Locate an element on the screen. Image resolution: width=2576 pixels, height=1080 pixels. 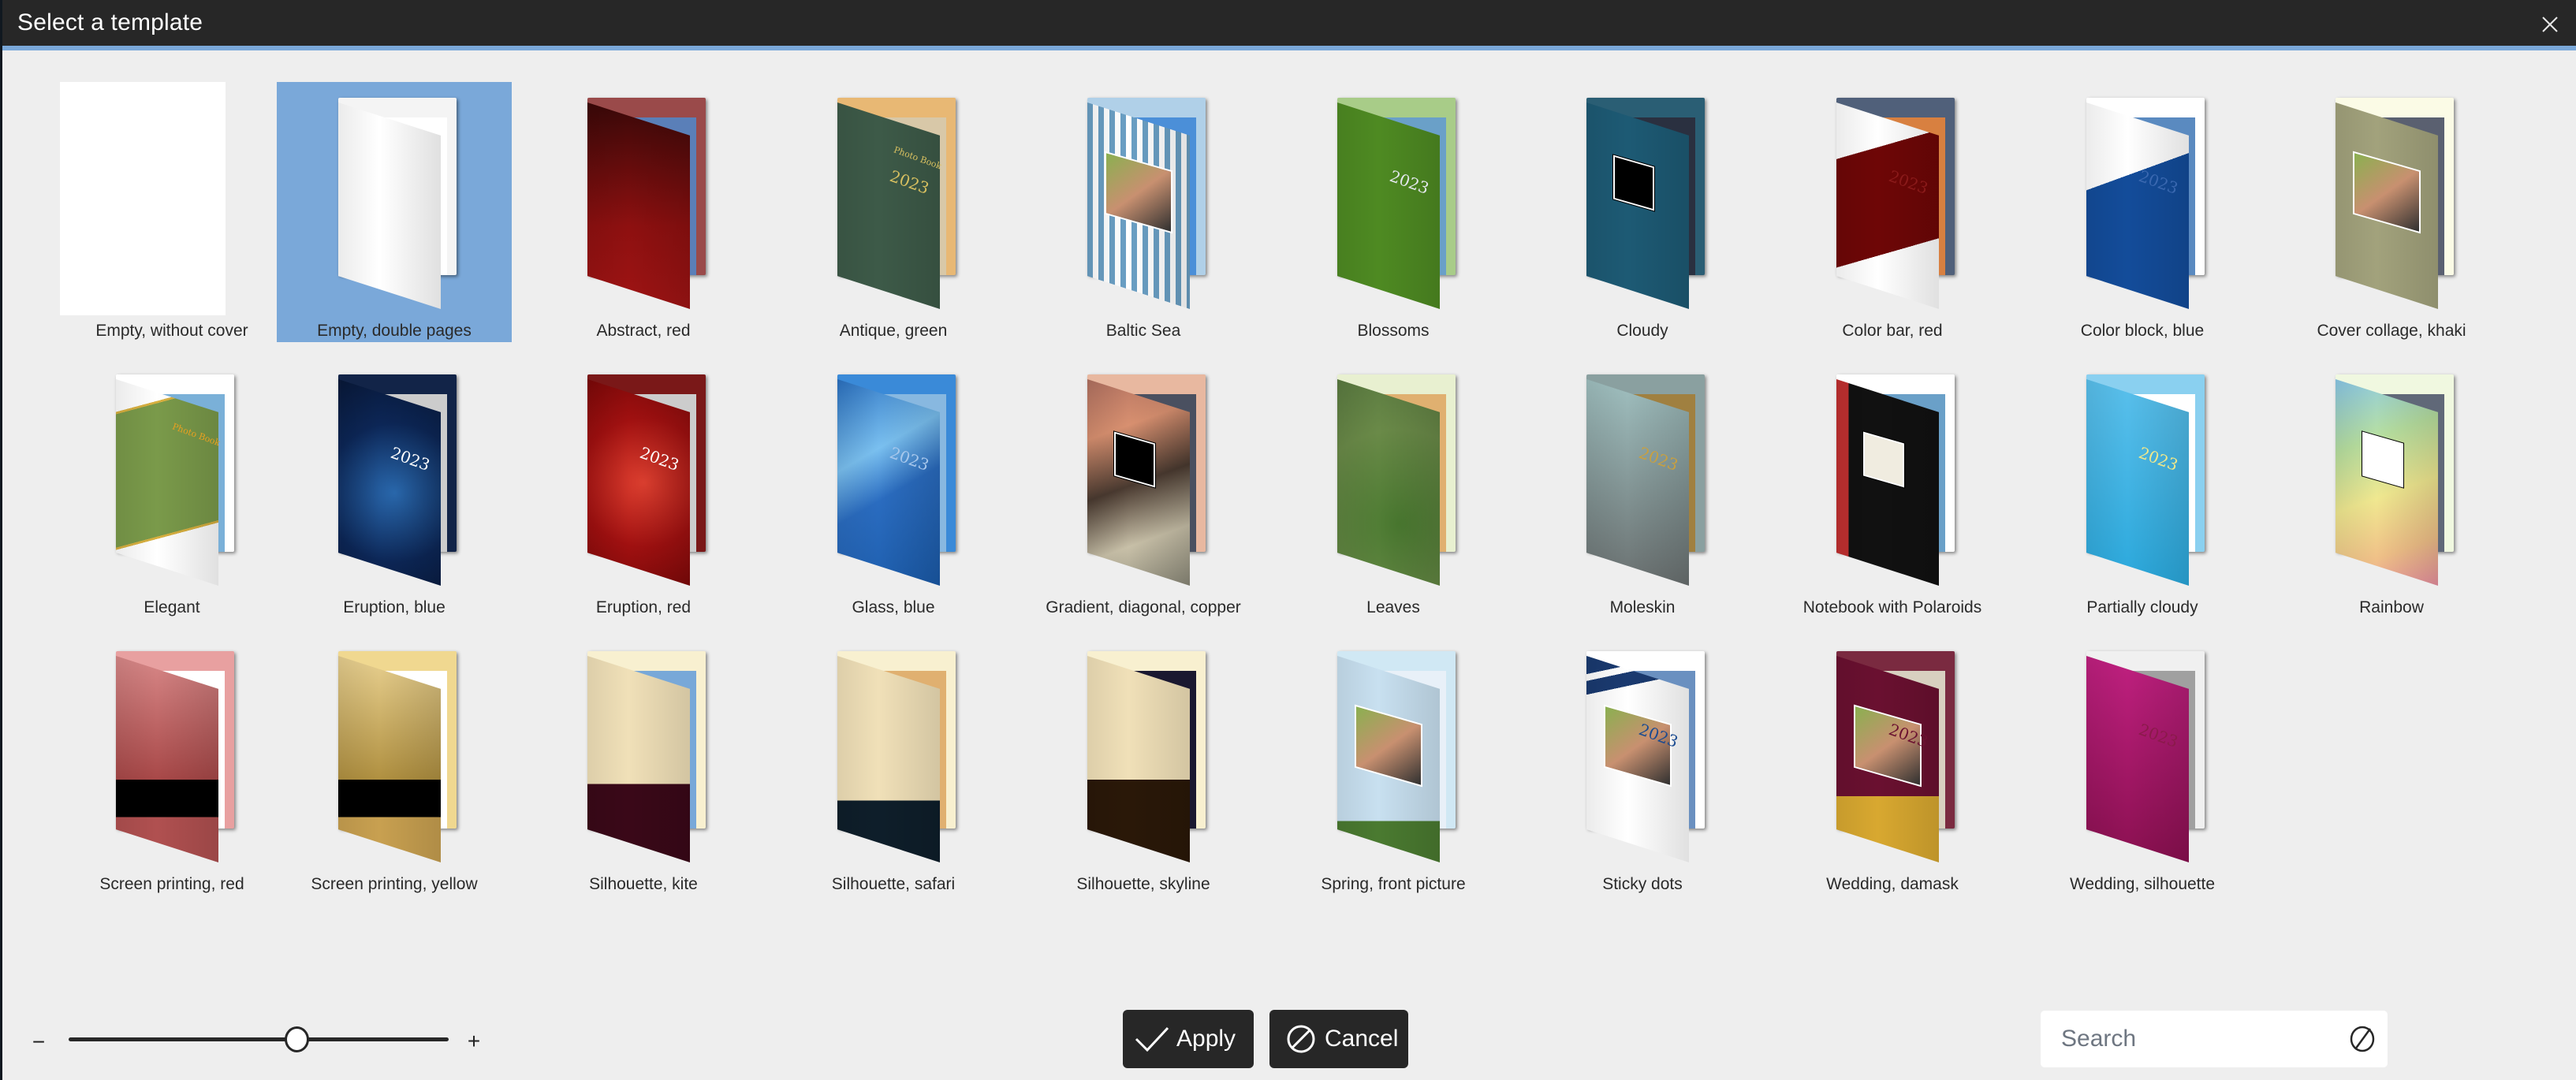
template-tile: 2023 Color bar, red is located at coordinates (1893, 212).